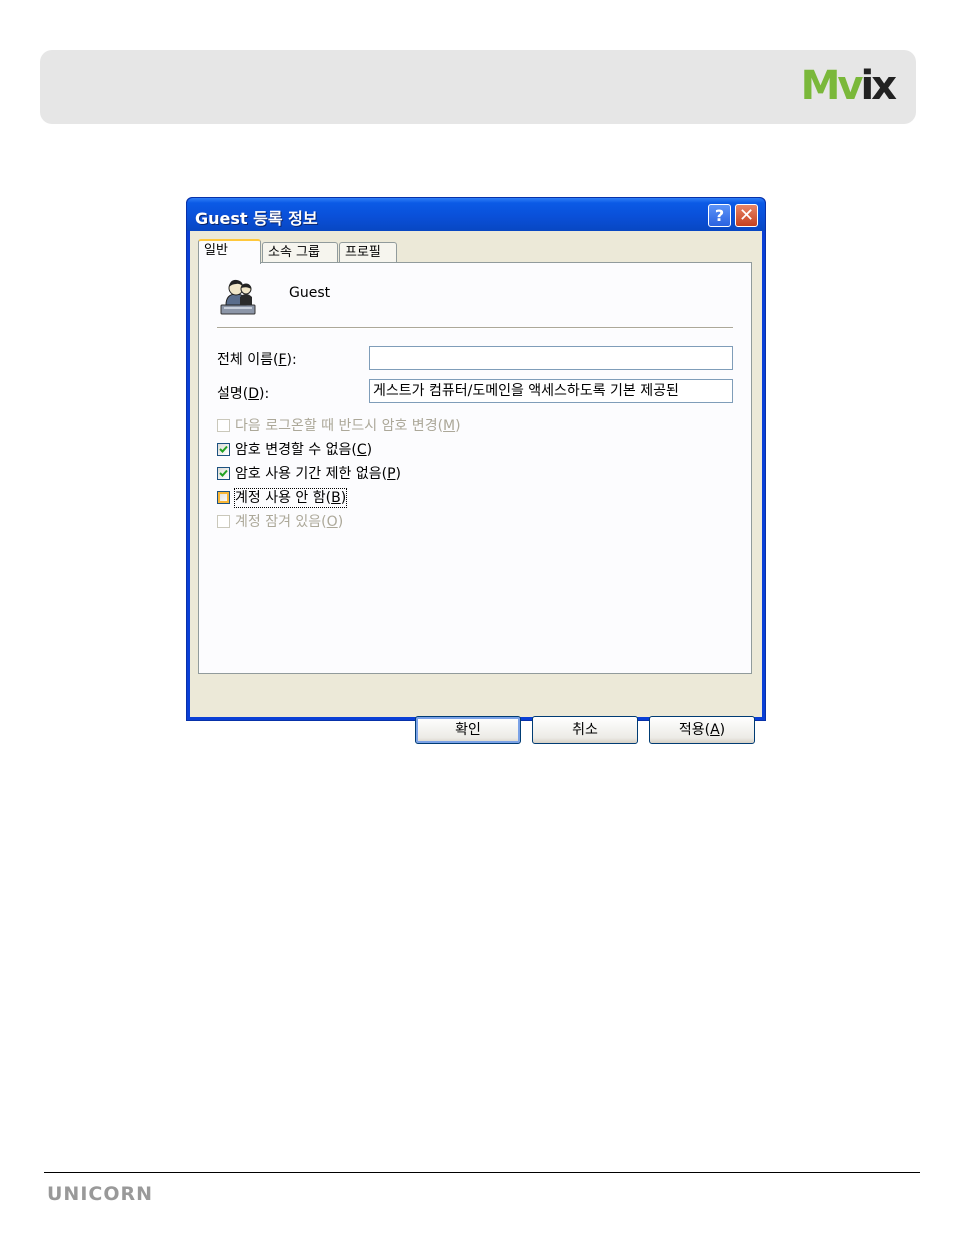  What do you see at coordinates (318, 474) in the screenshot?
I see `checkbox-label: 암호 사용 기간 제한 없음(P)` at bounding box center [318, 474].